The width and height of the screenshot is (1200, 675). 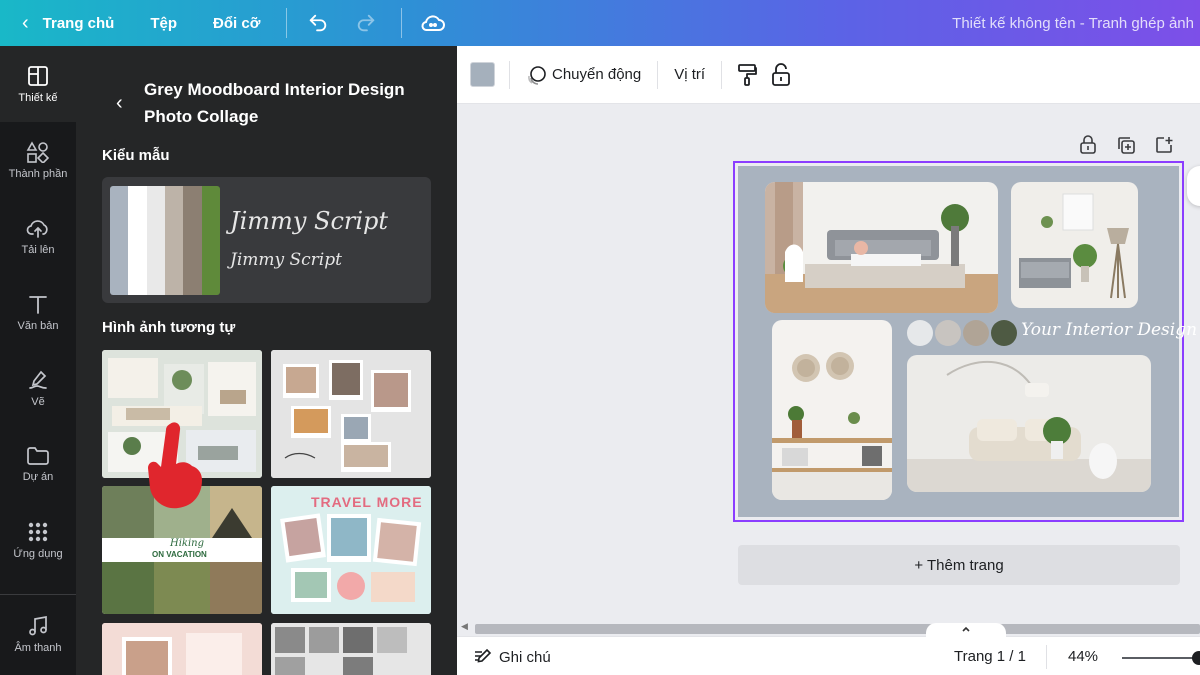 What do you see at coordinates (179, 554) in the screenshot?
I see `hiking-subtitle: ON VACATION` at bounding box center [179, 554].